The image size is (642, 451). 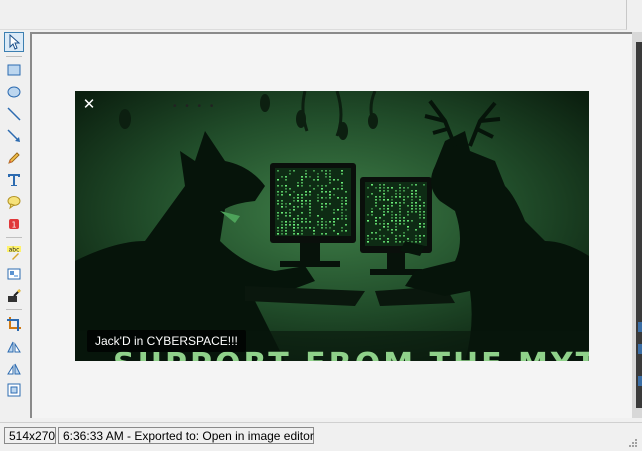 I want to click on select-tool-button, so click(x=14, y=42).